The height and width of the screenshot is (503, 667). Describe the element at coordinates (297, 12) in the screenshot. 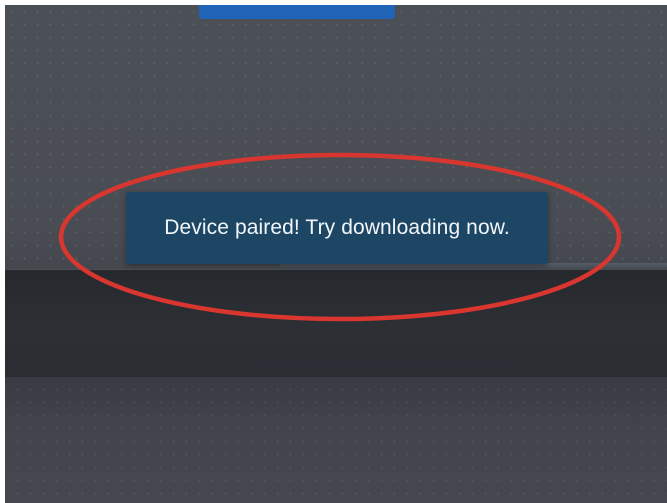

I see `primary-action-button` at that location.